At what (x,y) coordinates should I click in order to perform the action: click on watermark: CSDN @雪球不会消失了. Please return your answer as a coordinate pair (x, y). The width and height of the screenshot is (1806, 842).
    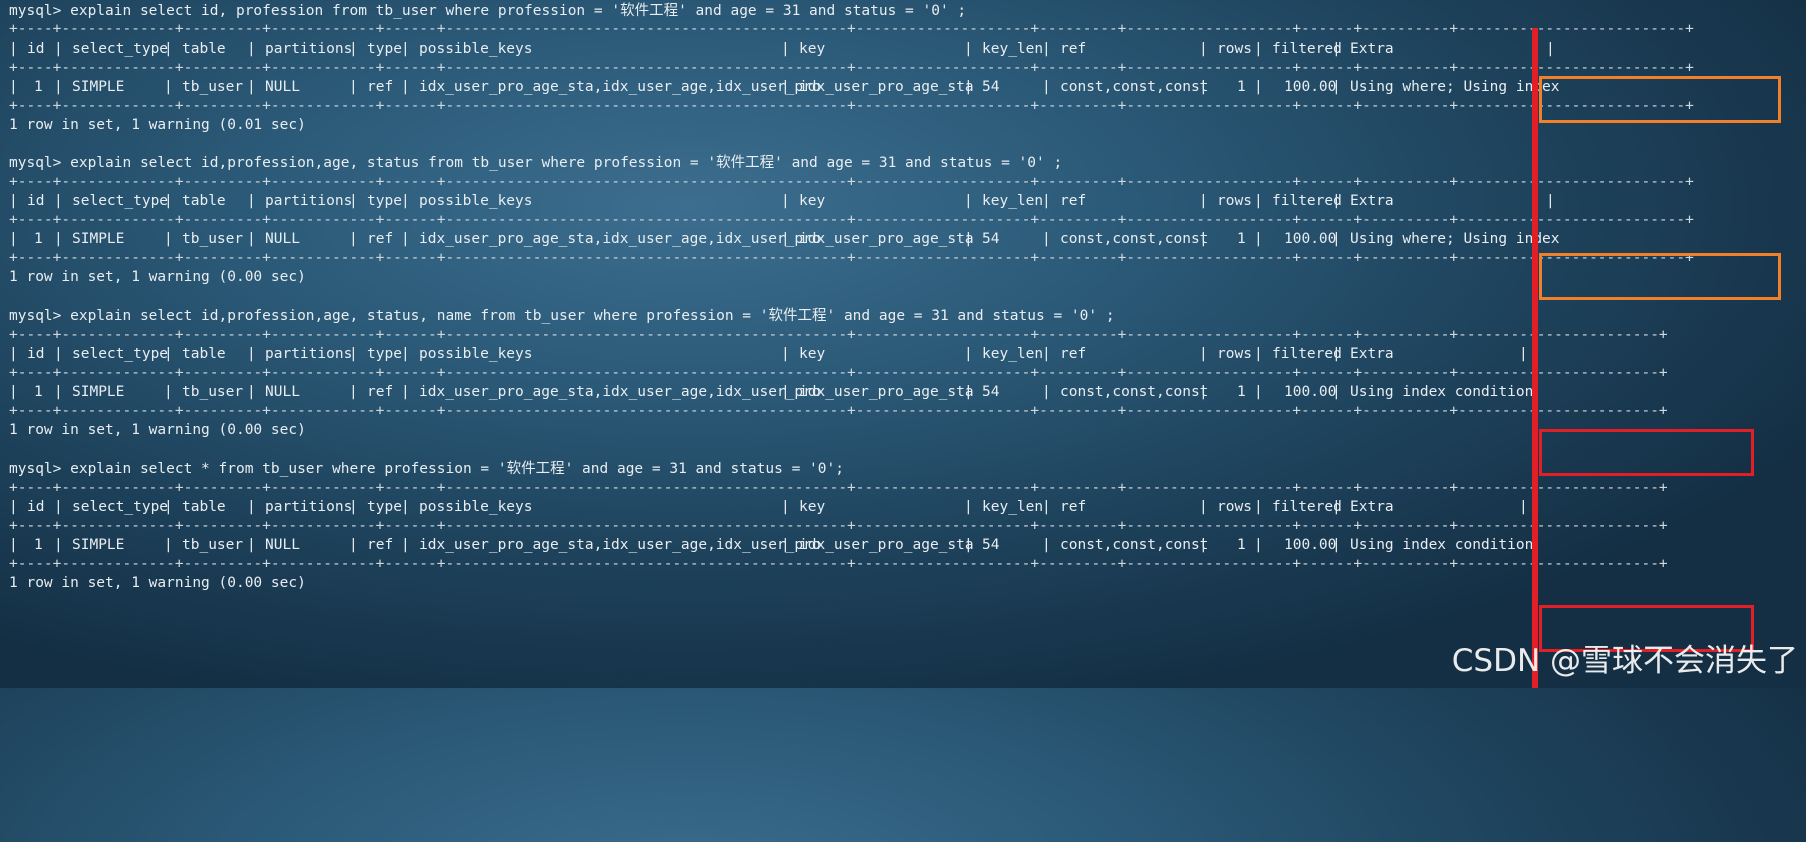
    Looking at the image, I should click on (1624, 661).